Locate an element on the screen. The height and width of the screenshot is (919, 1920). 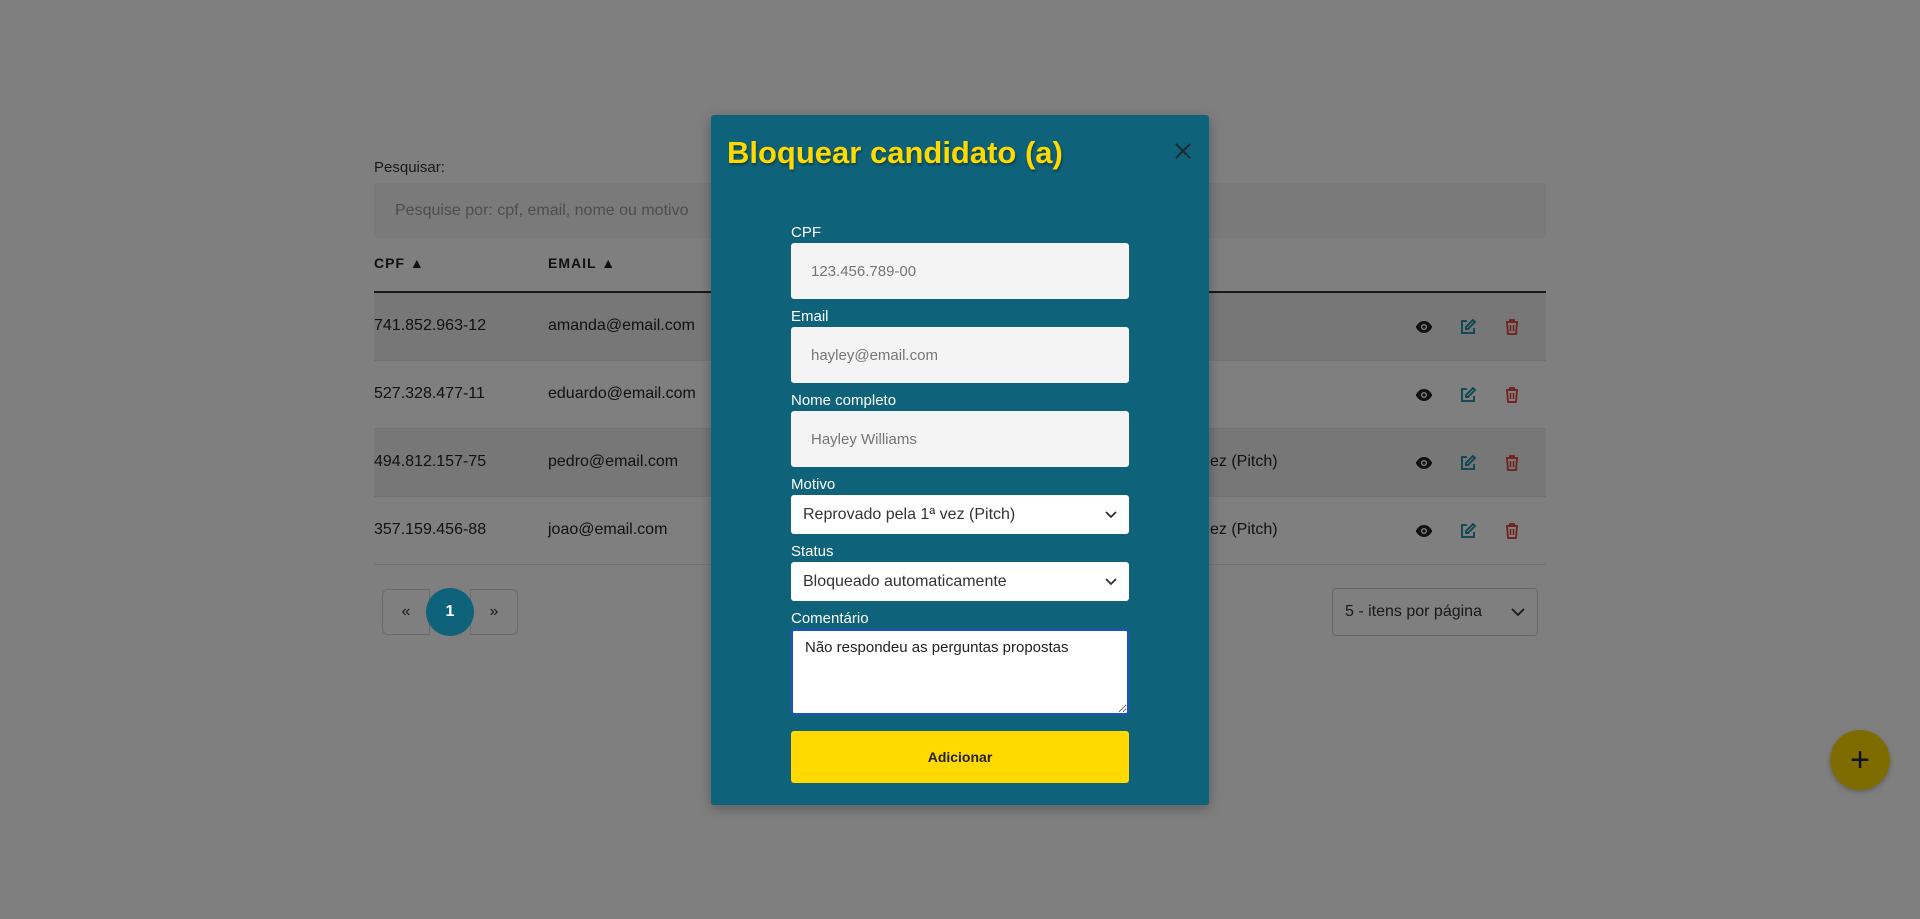
cpf-input is located at coordinates (960, 271).